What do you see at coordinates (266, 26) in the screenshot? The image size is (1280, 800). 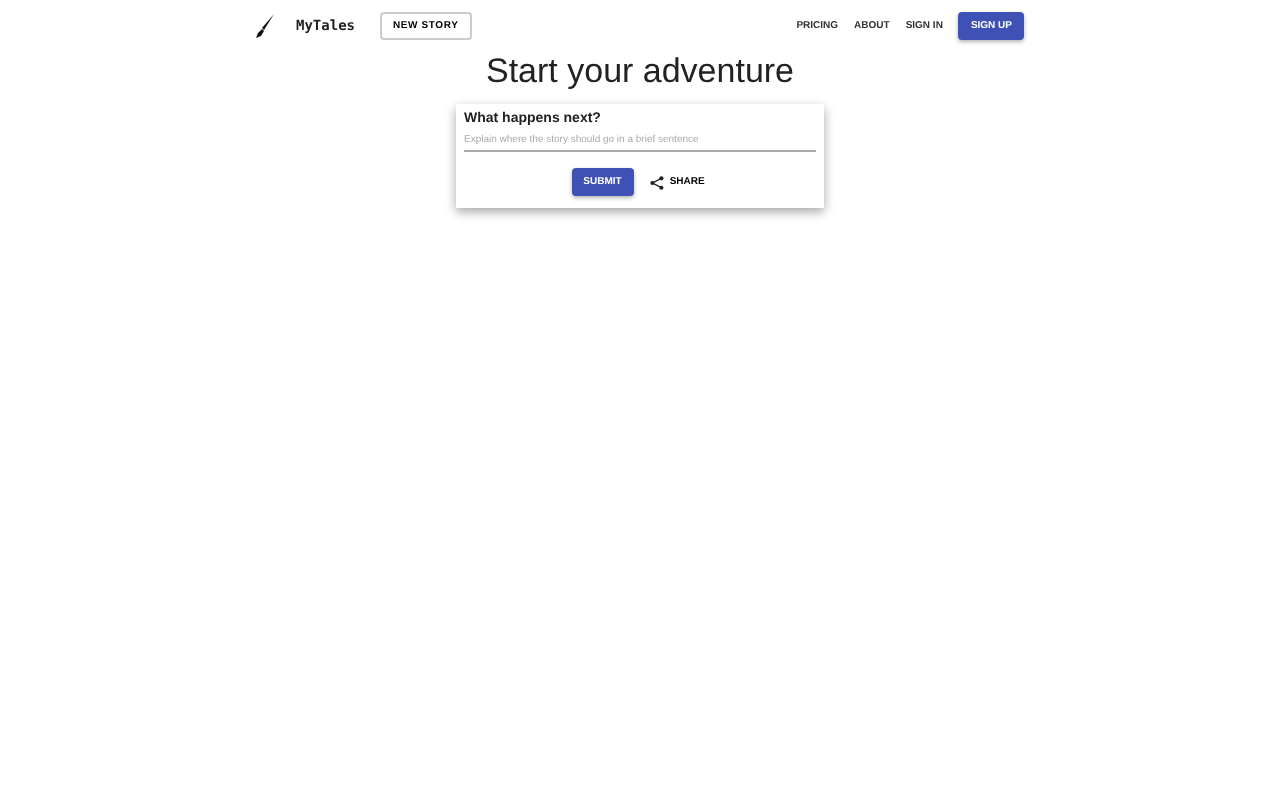 I see `brush-icon` at bounding box center [266, 26].